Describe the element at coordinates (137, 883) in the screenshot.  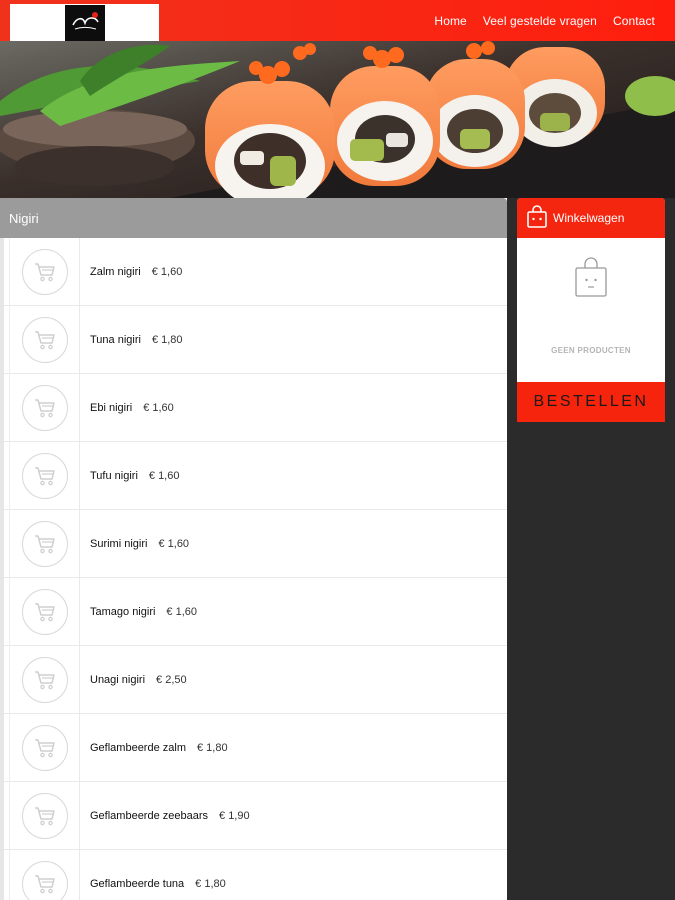
I see `product-name: Geflambeerde tuna` at that location.